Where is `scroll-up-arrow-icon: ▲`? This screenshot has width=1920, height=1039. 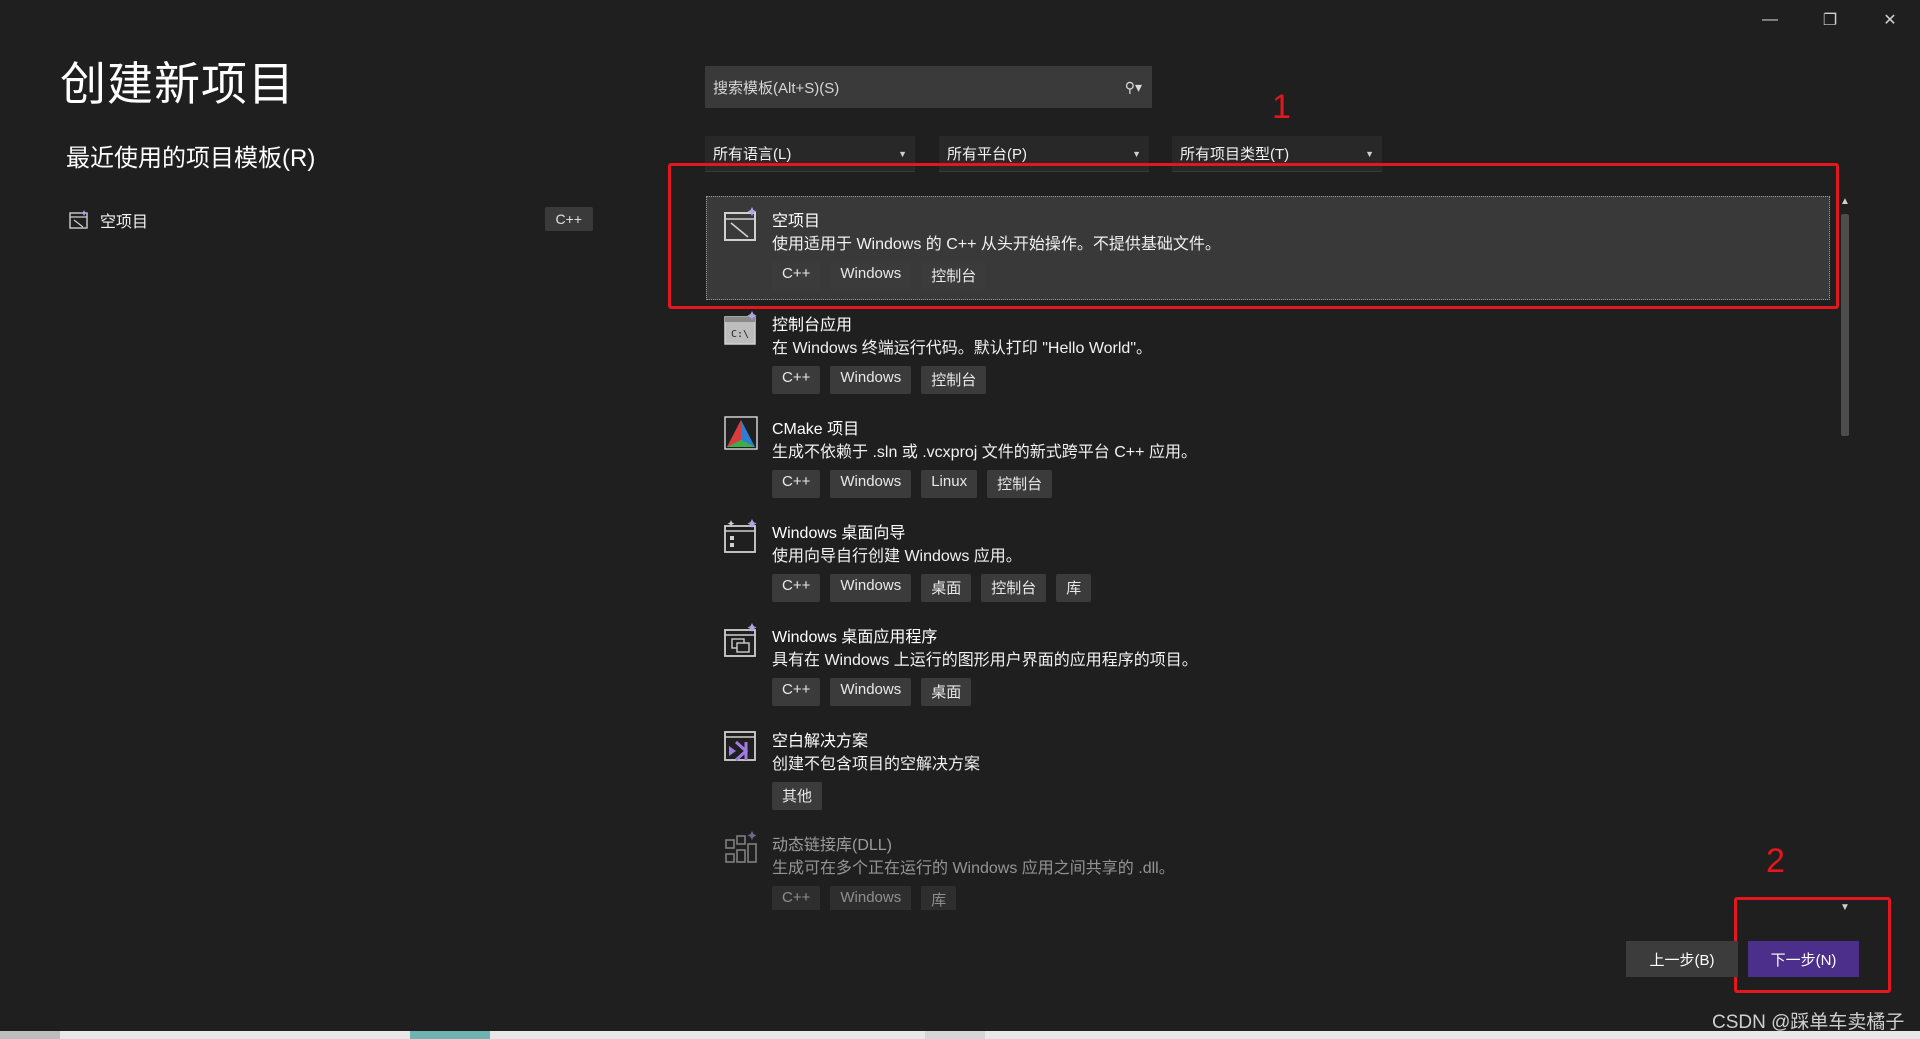
scroll-up-arrow-icon: ▲ is located at coordinates (1845, 203).